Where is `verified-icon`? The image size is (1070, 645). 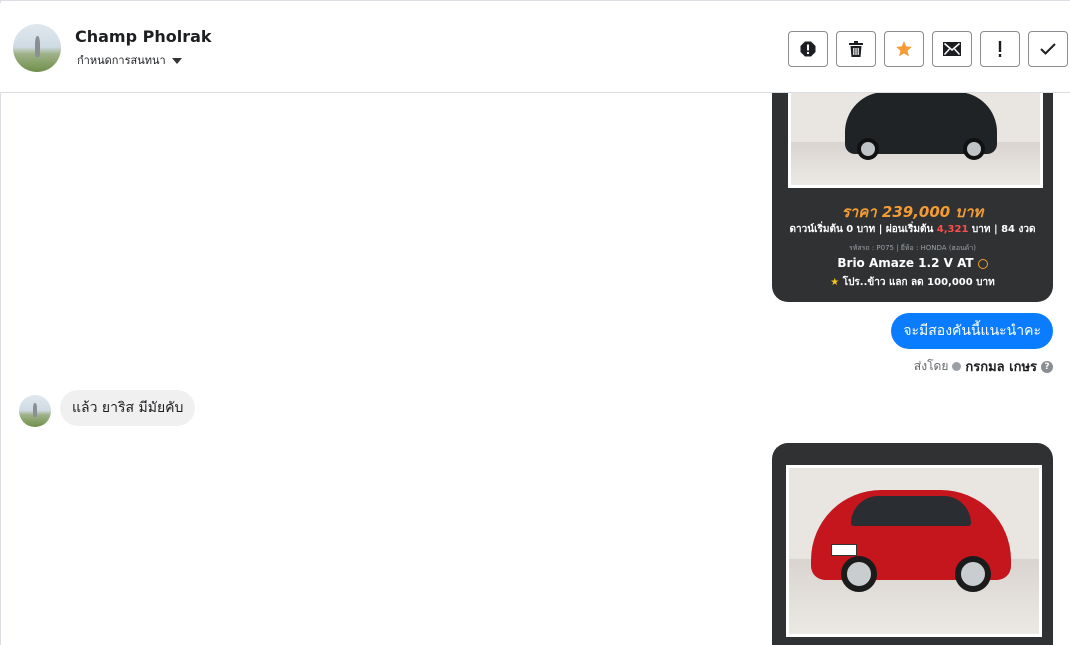
verified-icon is located at coordinates (957, 366).